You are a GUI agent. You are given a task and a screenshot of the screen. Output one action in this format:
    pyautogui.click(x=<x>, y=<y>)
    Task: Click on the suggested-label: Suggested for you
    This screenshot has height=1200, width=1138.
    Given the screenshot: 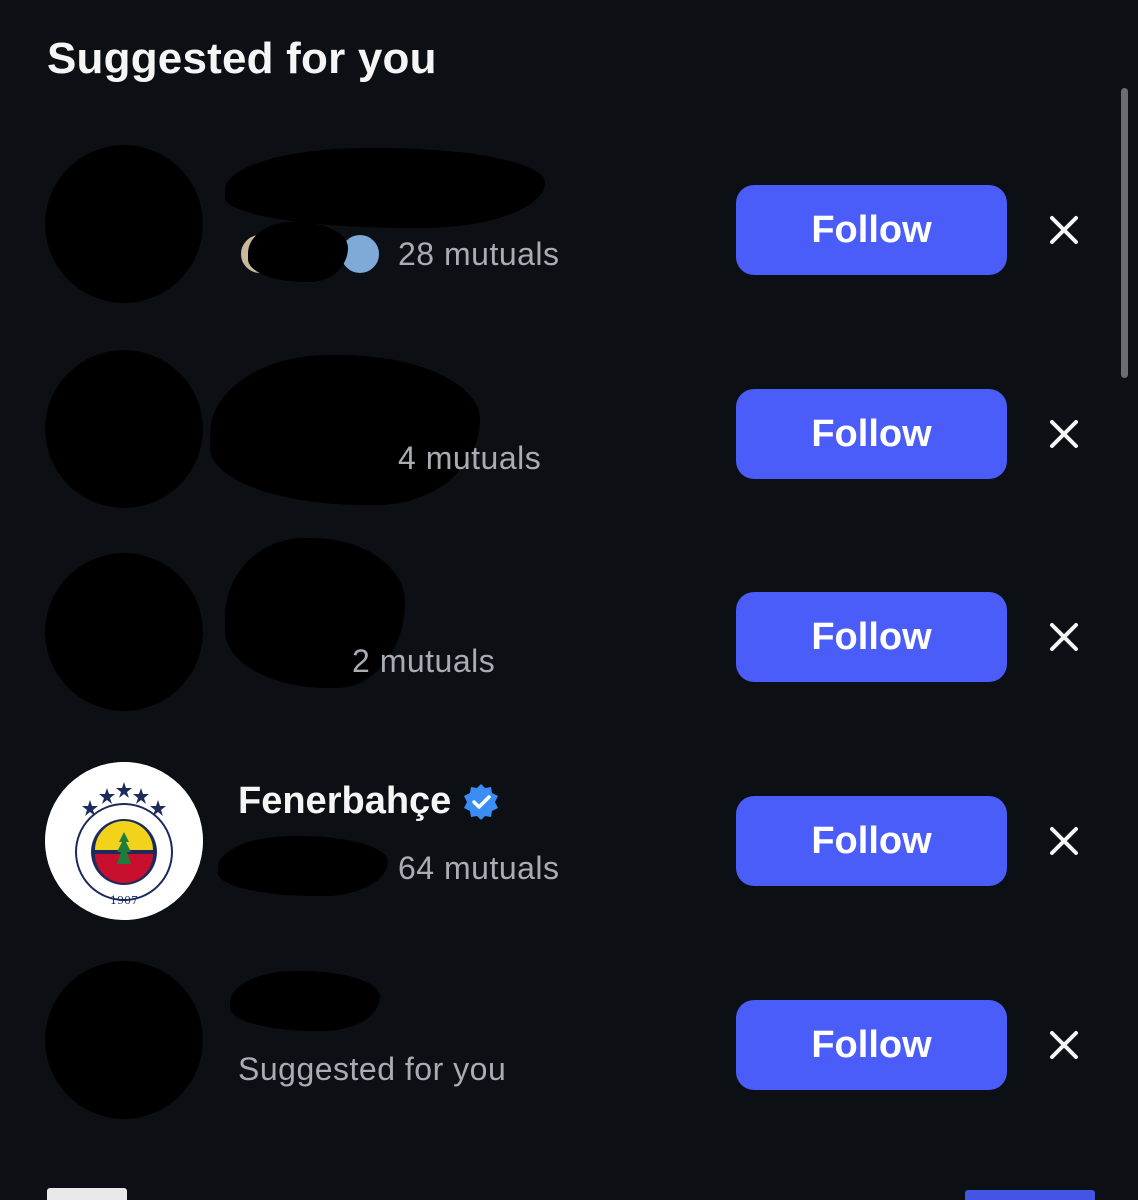 What is the action you would take?
    pyautogui.click(x=372, y=1069)
    